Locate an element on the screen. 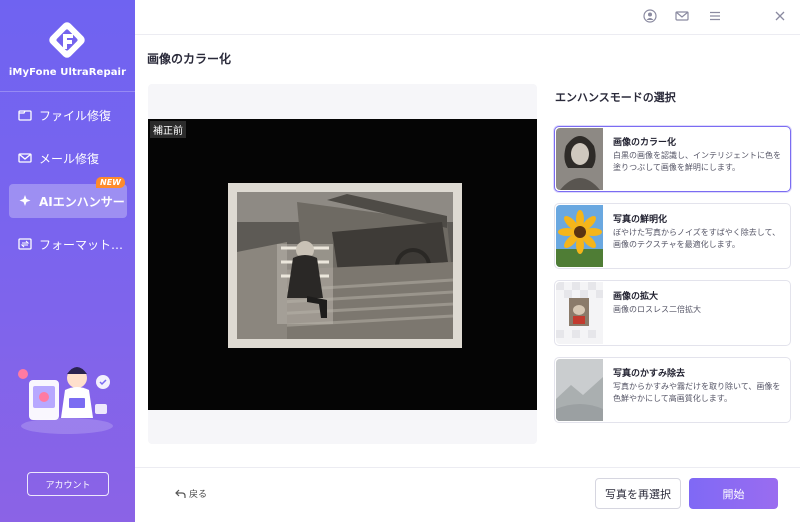 The image size is (800, 522). sidebar-item-ai-enhancer: AIエンハンサー NEW is located at coordinates (68, 197).